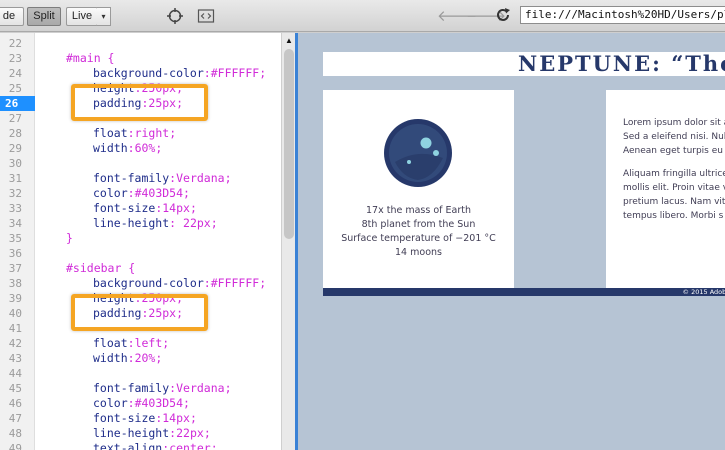 Image resolution: width=725 pixels, height=450 pixels. I want to click on scroll-up-arrow-icon: ▲, so click(289, 41).